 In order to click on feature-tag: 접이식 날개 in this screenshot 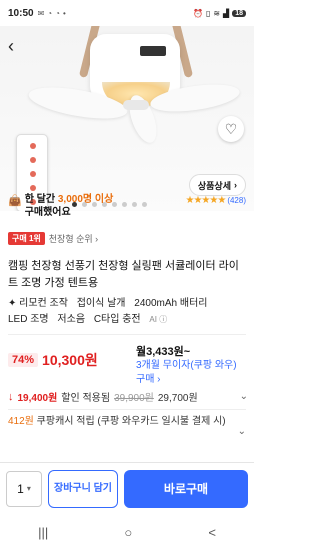, I will do `click(101, 303)`.